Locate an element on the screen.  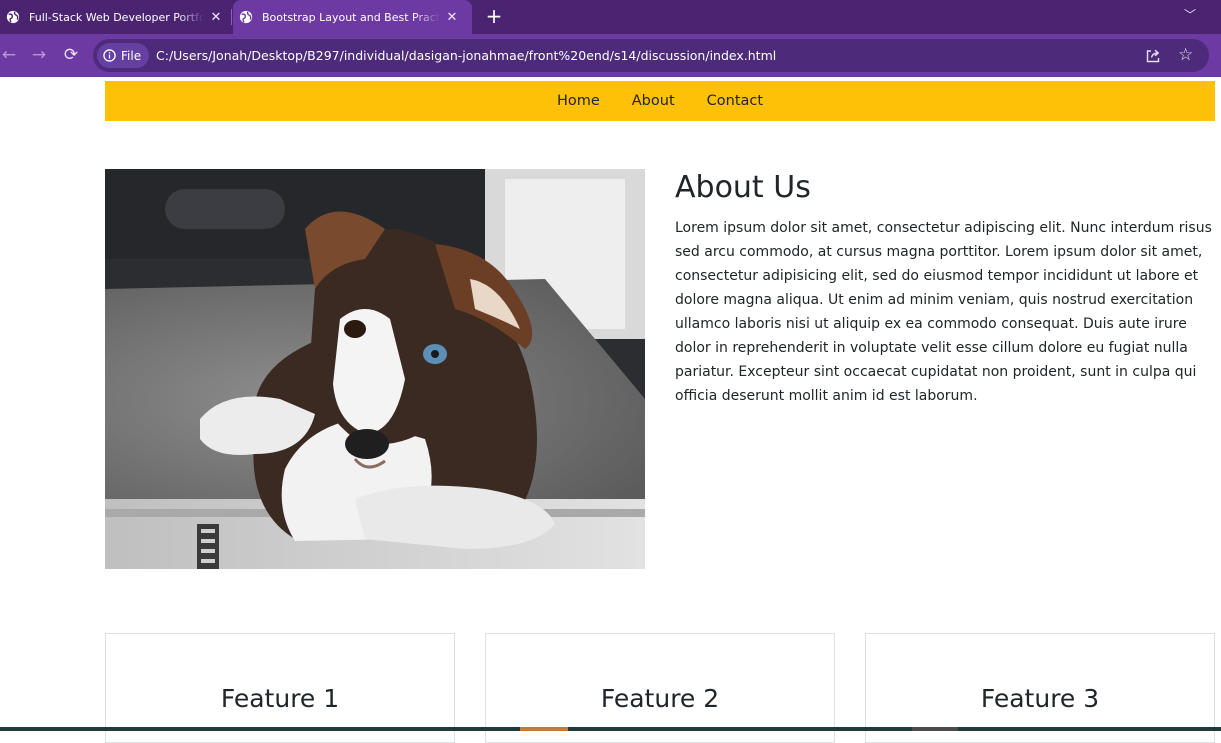
reload-icon: ⟳ is located at coordinates (71, 55).